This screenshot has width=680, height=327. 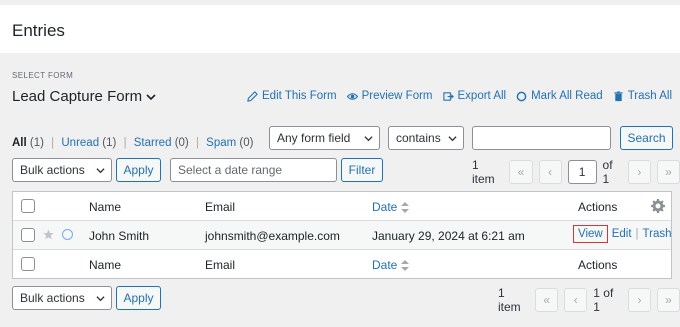 I want to click on column-footer-date-label: Date, so click(x=385, y=265).